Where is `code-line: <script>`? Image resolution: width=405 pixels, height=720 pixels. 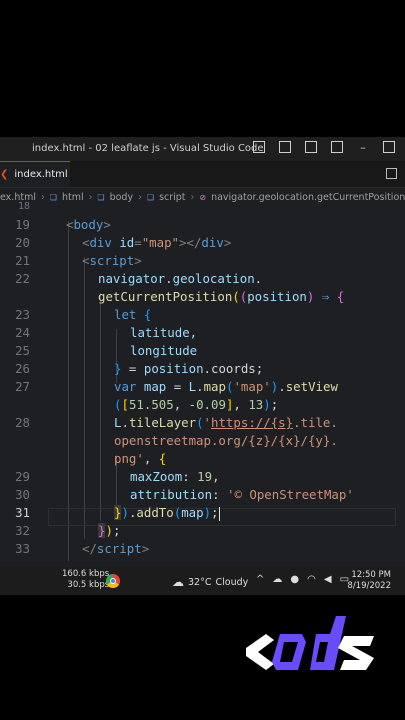
code-line: <script> is located at coordinates (112, 260).